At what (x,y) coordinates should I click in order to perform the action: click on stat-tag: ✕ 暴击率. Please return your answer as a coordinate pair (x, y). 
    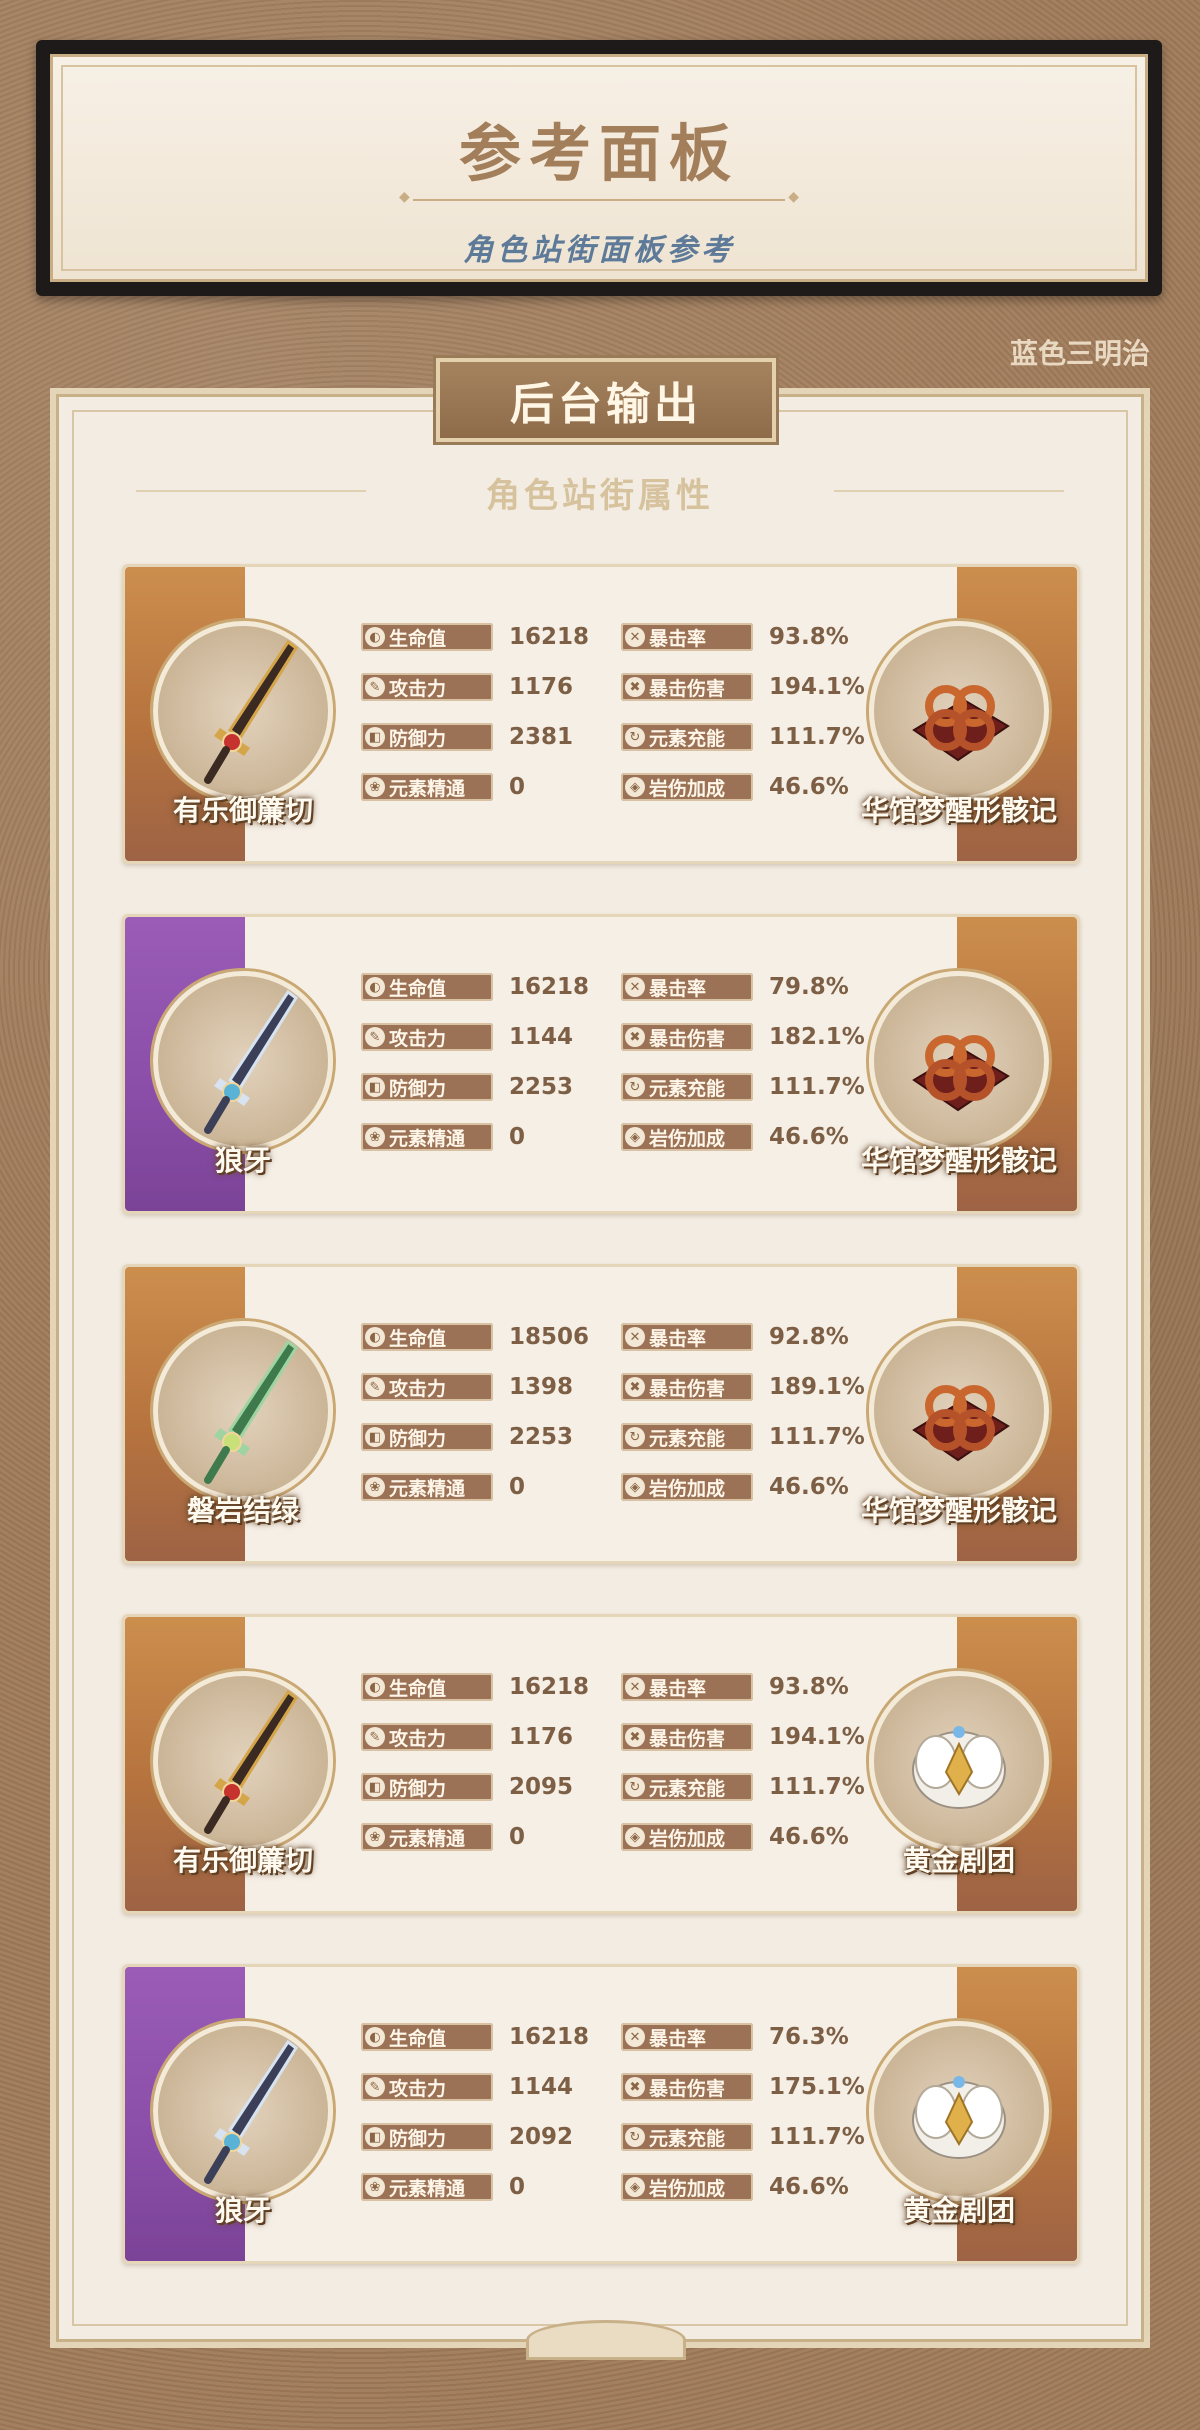
    Looking at the image, I should click on (687, 987).